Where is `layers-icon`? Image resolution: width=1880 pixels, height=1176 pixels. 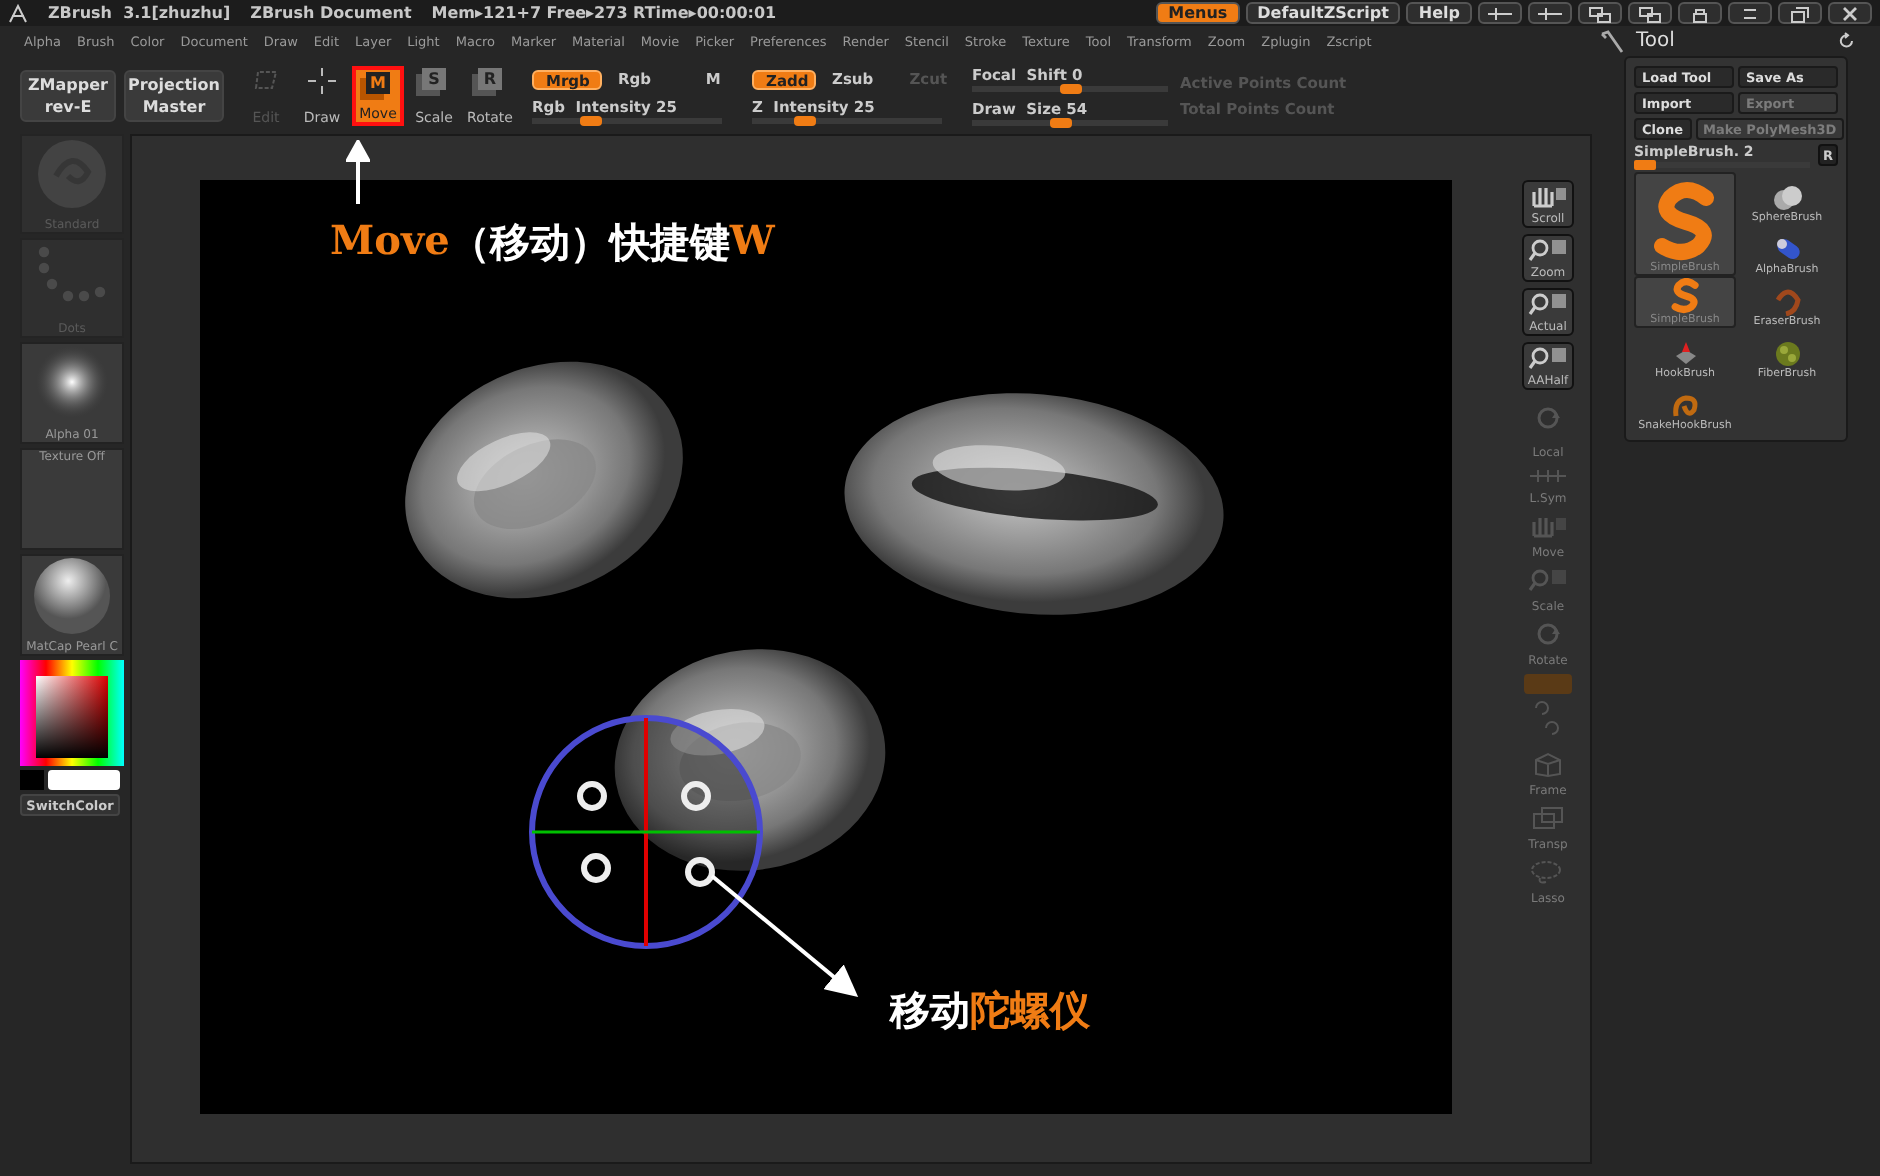 layers-icon is located at coordinates (1548, 818).